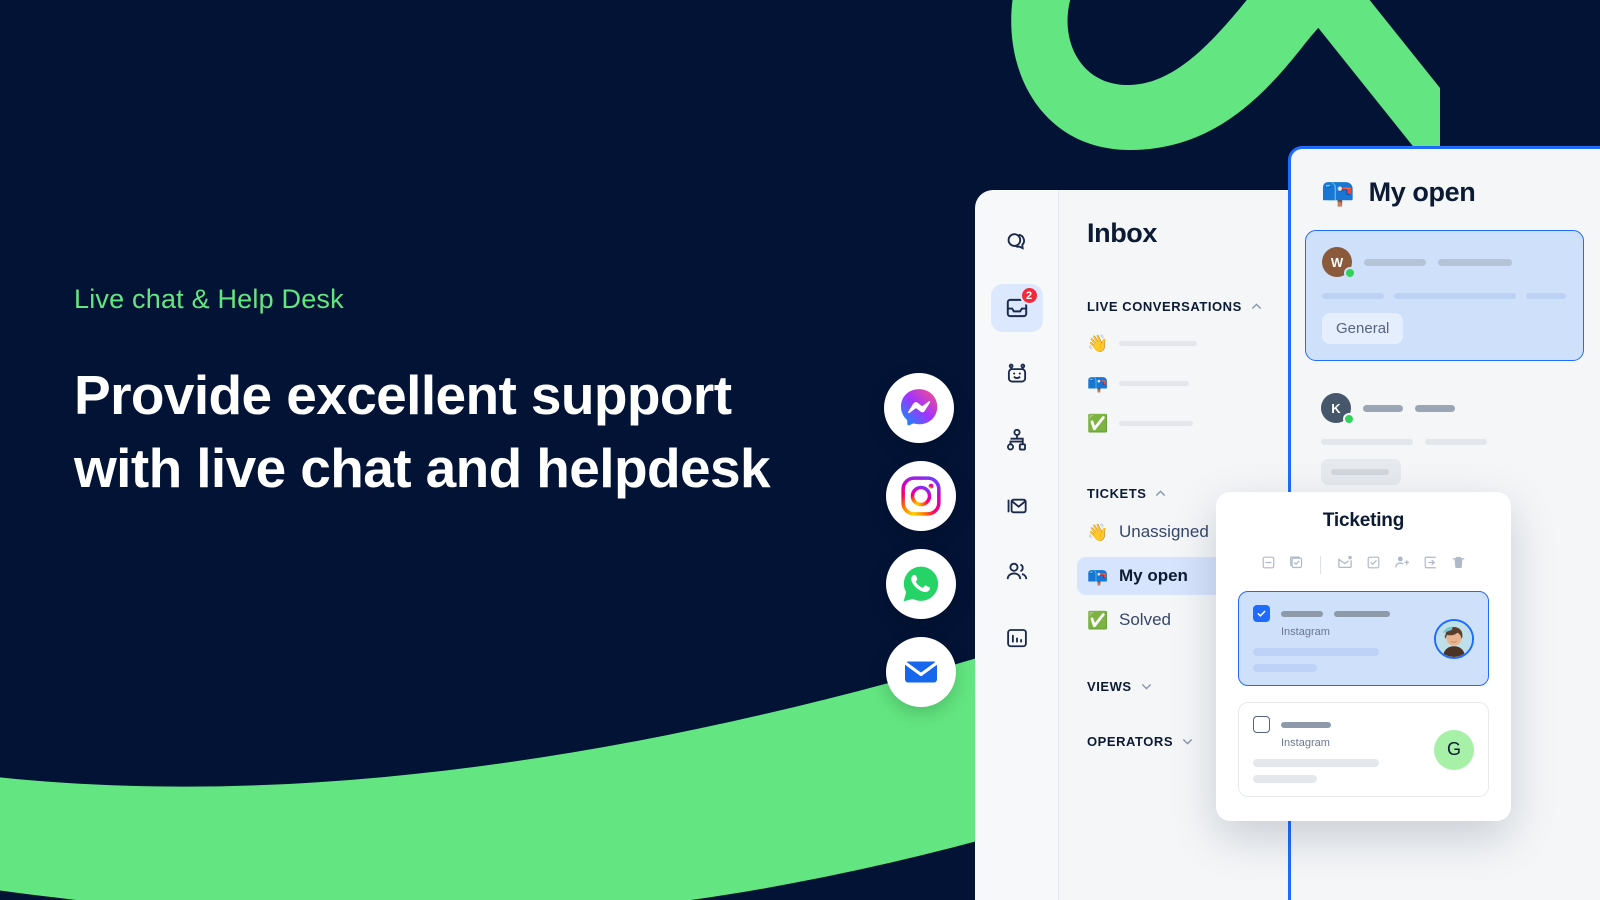 The height and width of the screenshot is (900, 1600). What do you see at coordinates (1130, 741) in the screenshot?
I see `operators-label: OPERATORS` at bounding box center [1130, 741].